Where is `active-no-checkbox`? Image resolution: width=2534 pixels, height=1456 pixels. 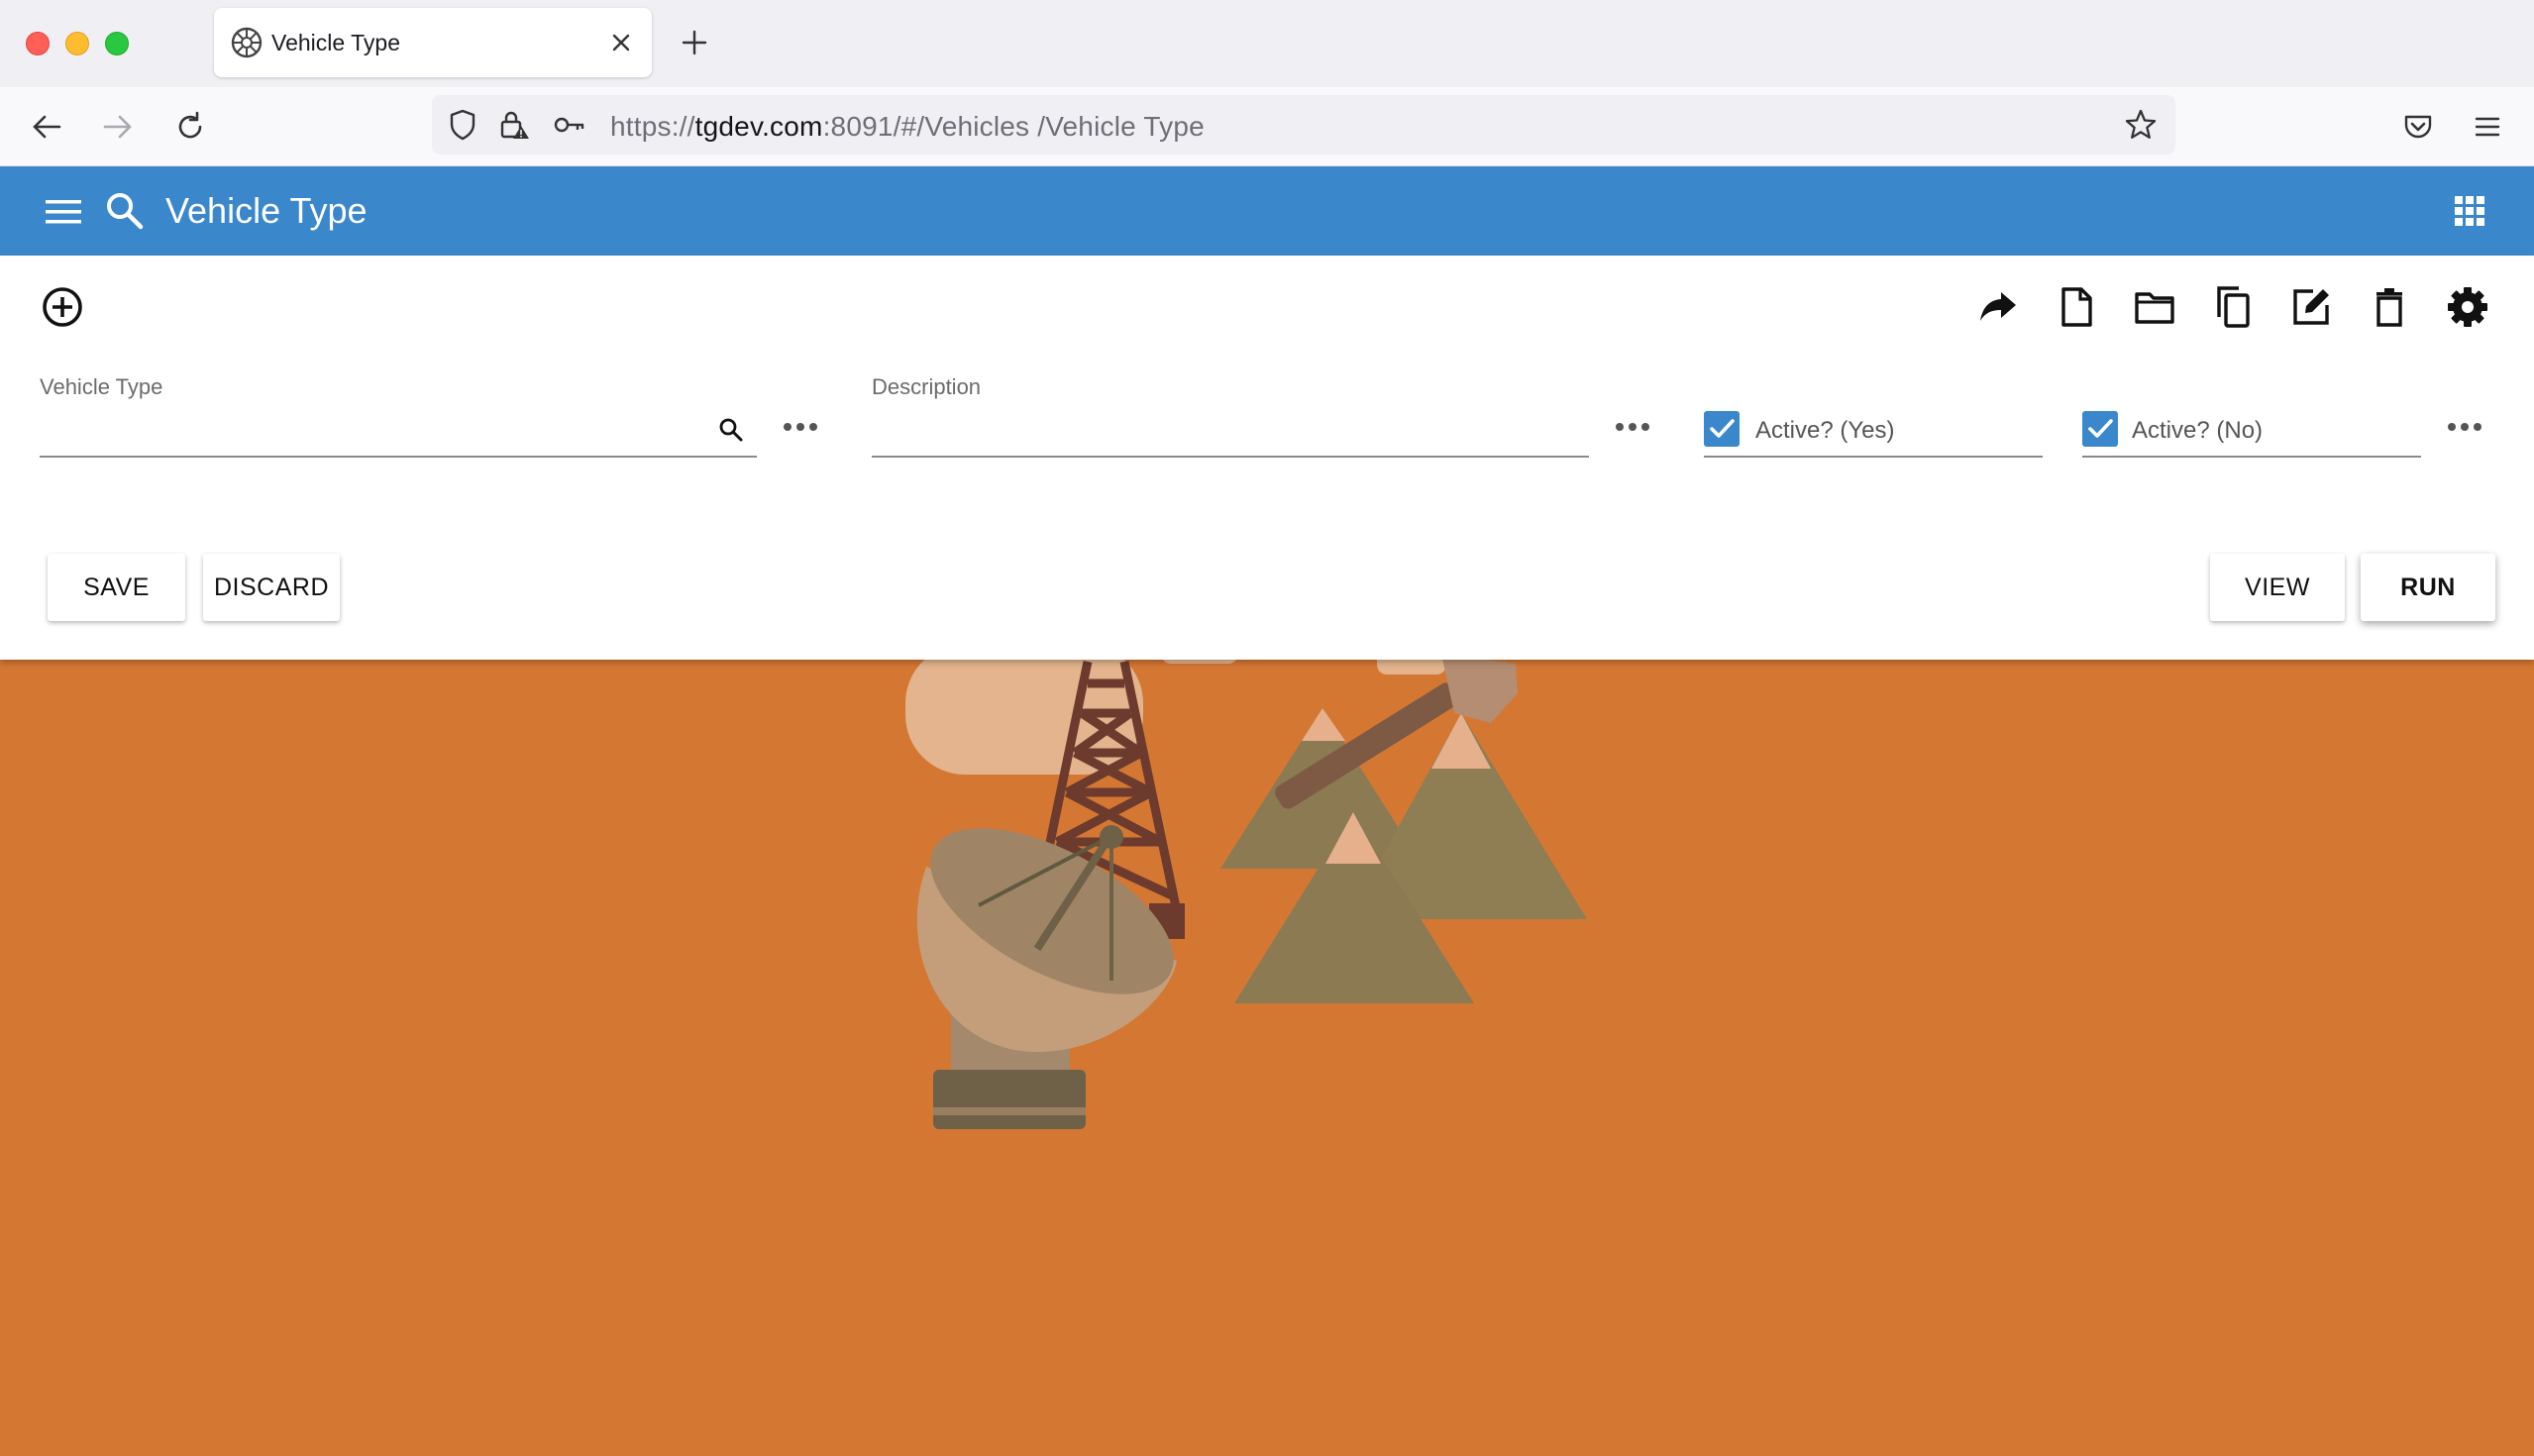
active-no-checkbox is located at coordinates (2100, 429).